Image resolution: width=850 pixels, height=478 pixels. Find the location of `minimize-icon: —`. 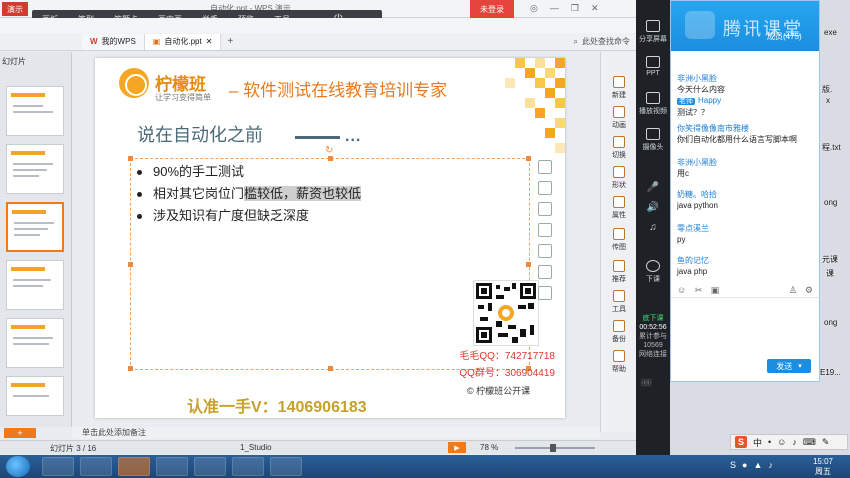

minimize-icon: — is located at coordinates (554, 8).